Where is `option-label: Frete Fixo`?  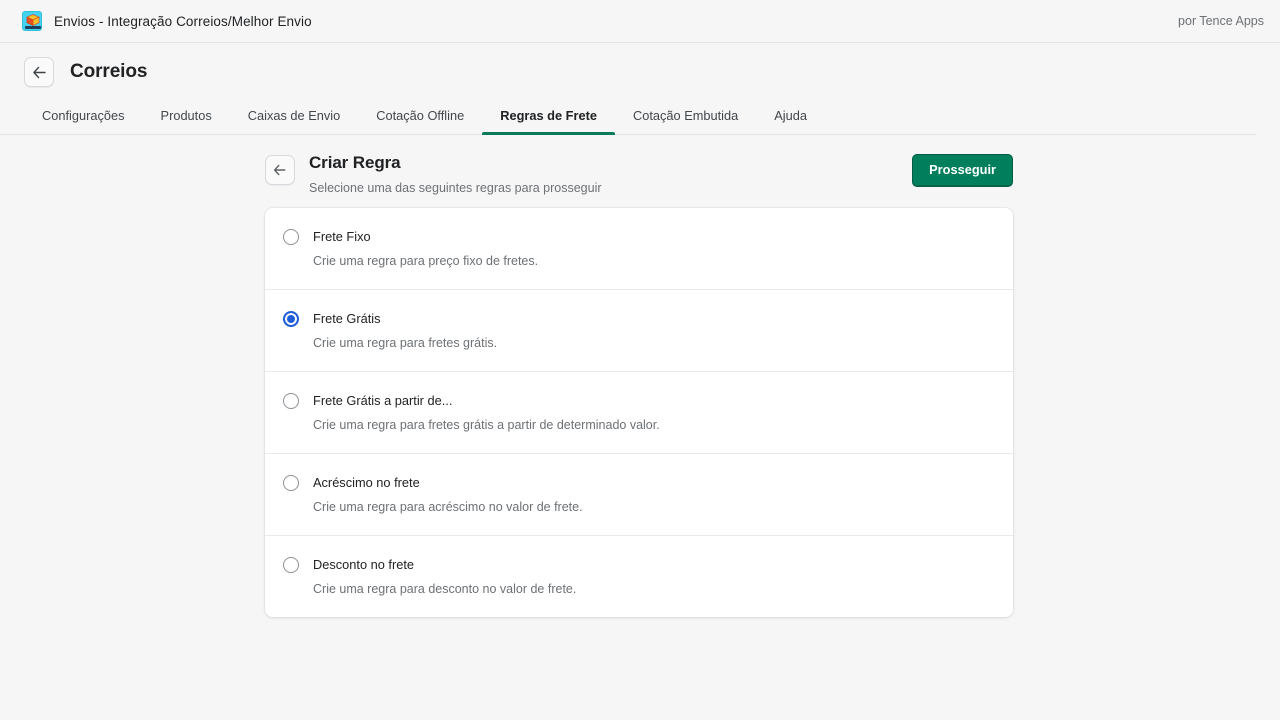
option-label: Frete Fixo is located at coordinates (342, 236).